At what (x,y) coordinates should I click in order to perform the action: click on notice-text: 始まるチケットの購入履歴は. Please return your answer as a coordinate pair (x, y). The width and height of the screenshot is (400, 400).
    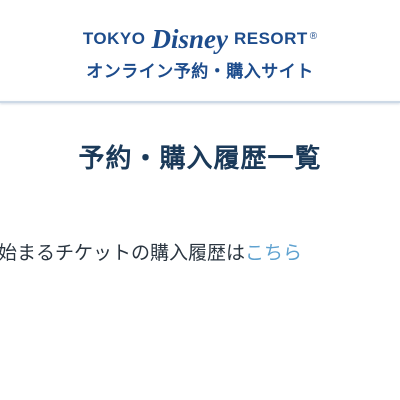
    Looking at the image, I should click on (123, 253).